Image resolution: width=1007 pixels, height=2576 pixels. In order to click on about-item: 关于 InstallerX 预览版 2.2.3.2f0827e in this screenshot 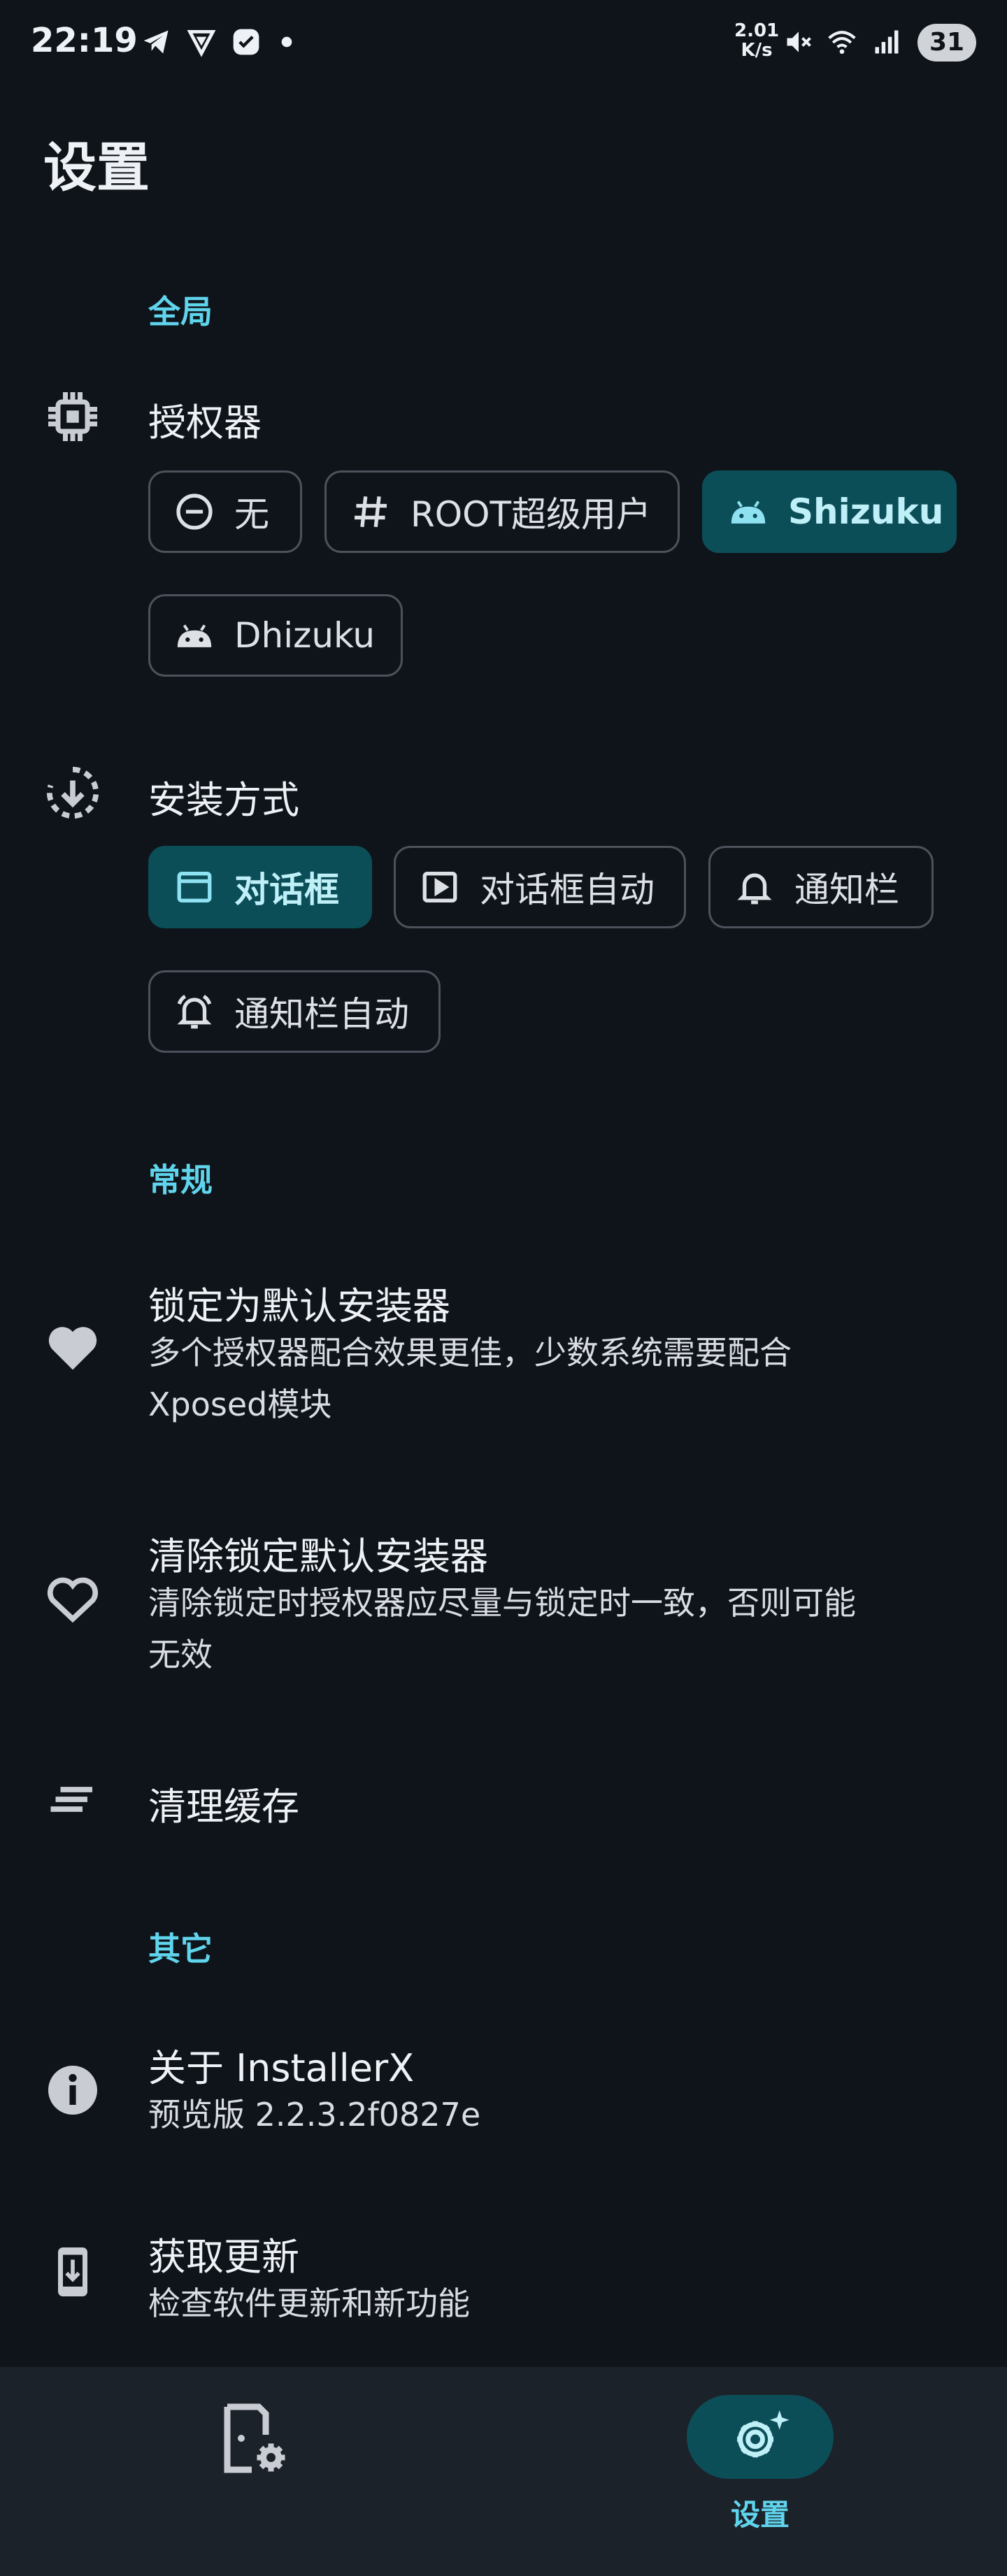, I will do `click(503, 2090)`.